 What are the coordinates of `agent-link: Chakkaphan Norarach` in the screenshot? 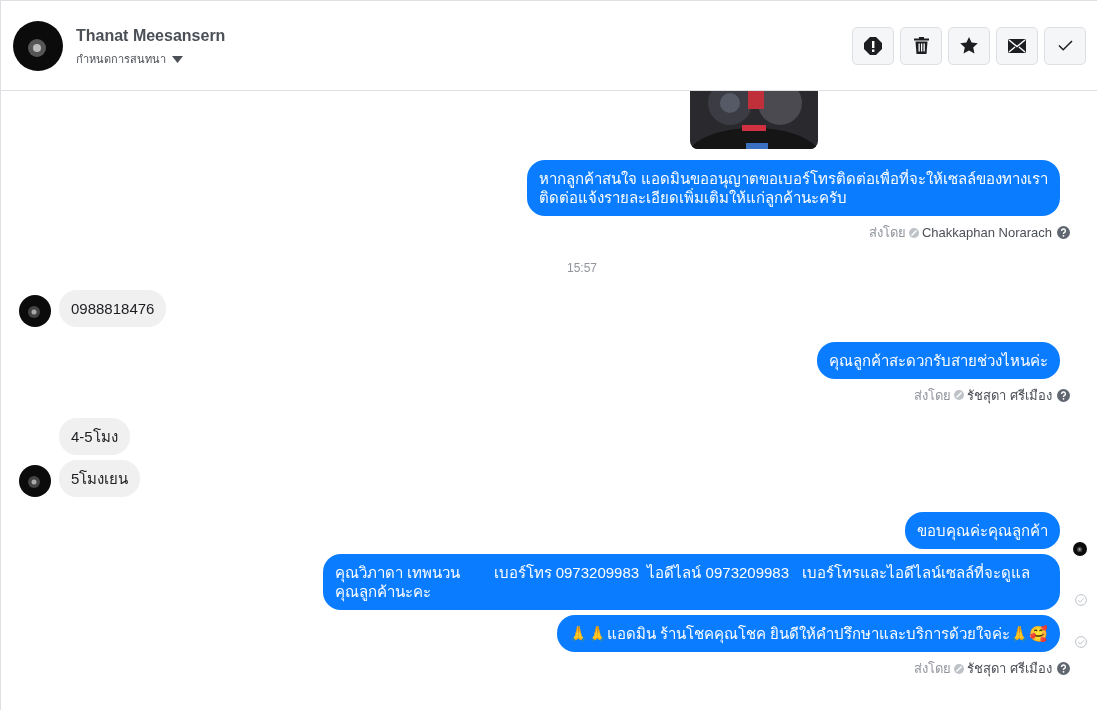 It's located at (986, 233).